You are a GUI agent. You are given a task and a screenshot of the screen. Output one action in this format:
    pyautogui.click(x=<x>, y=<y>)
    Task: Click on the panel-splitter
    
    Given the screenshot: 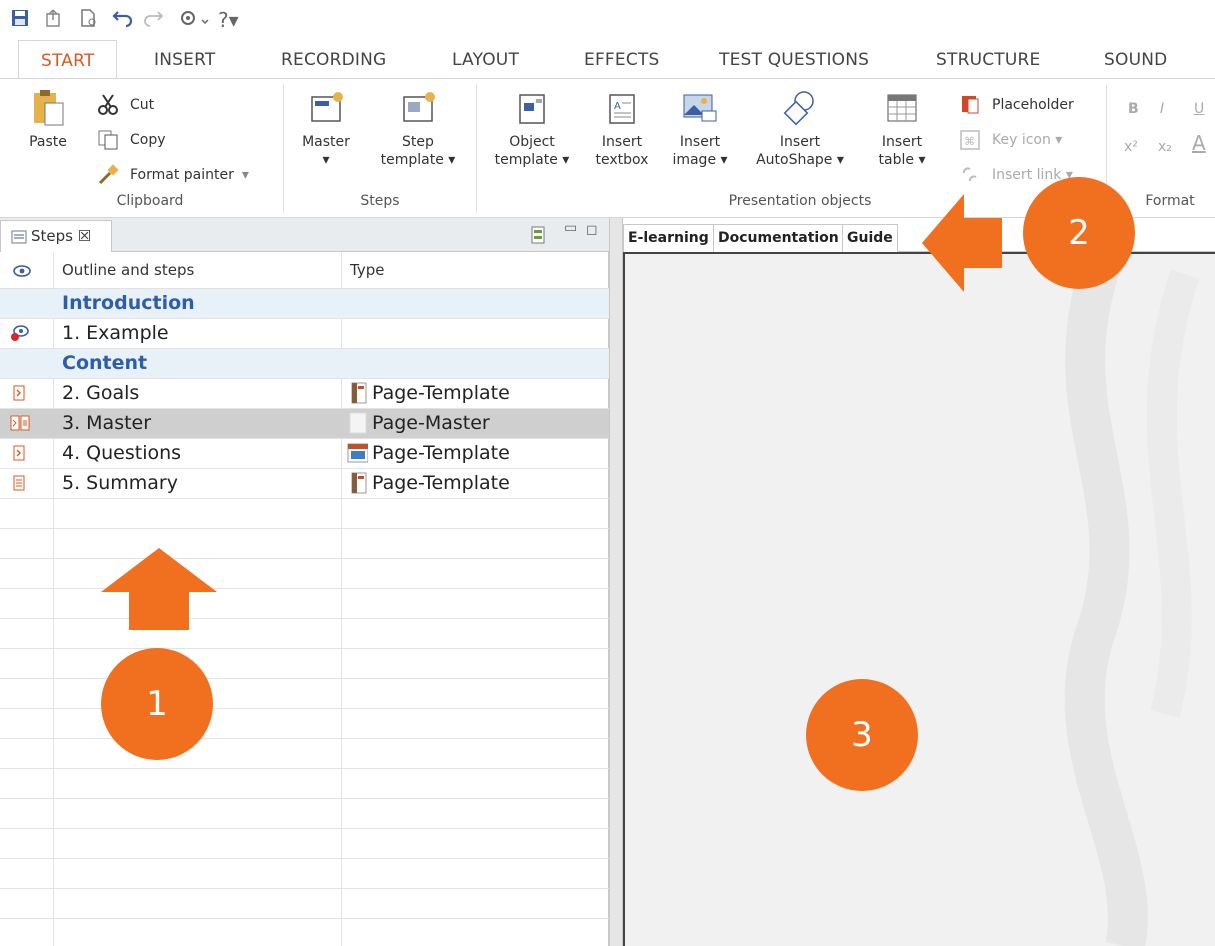 What is the action you would take?
    pyautogui.click(x=616, y=582)
    